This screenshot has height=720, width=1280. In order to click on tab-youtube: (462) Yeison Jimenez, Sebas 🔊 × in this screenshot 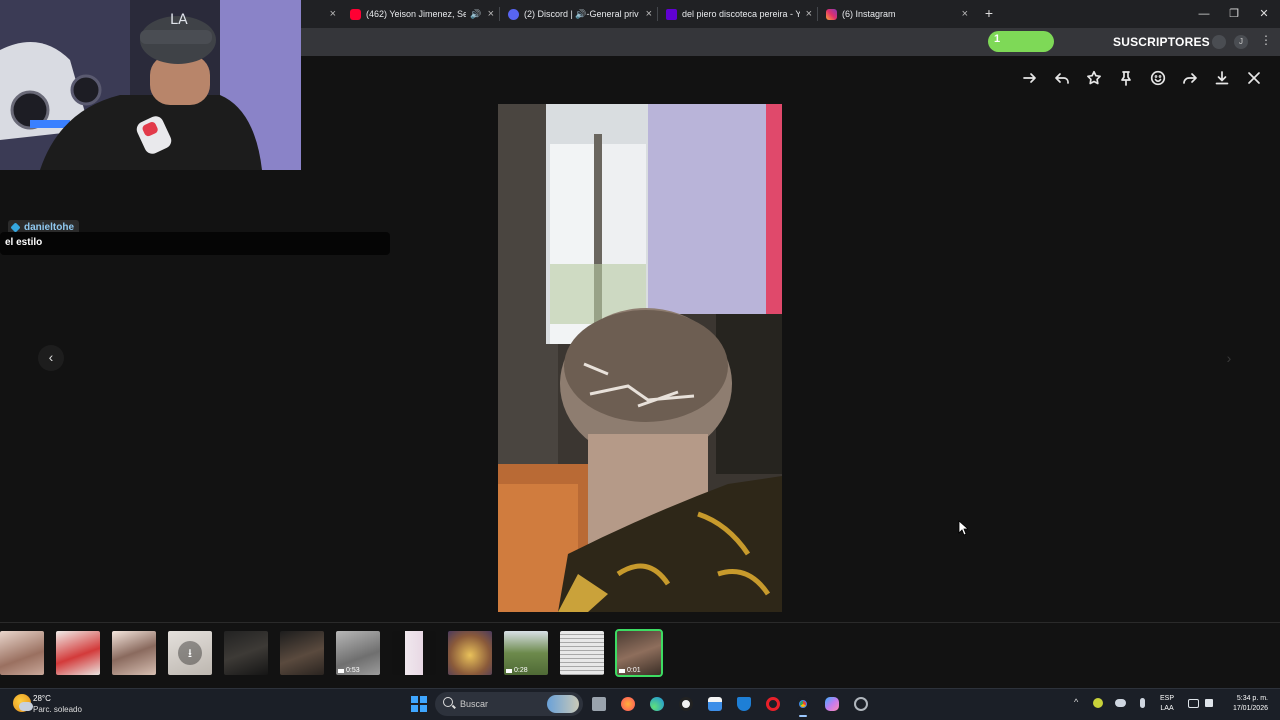, I will do `click(422, 14)`.